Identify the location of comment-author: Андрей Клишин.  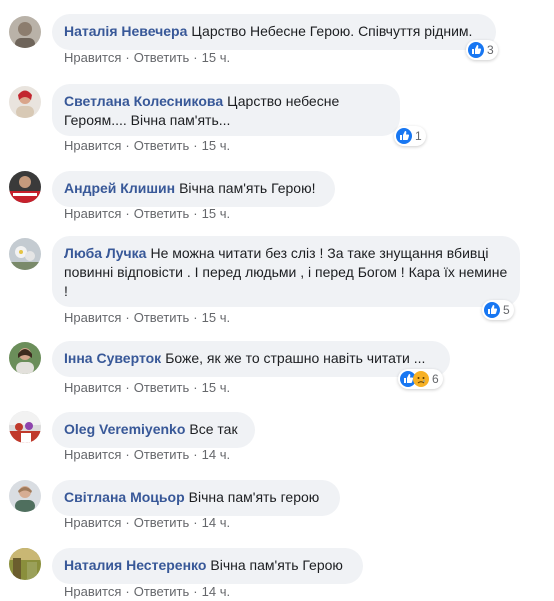
(119, 188).